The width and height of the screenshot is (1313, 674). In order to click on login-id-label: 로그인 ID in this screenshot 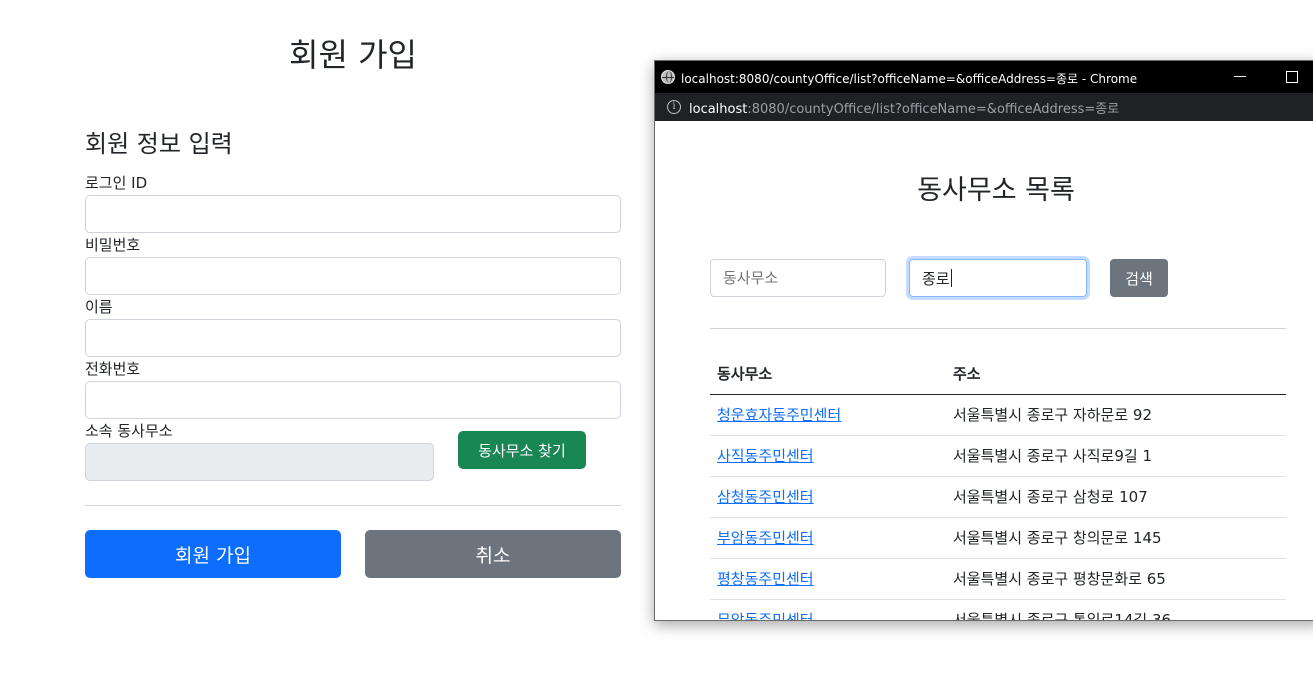, I will do `click(116, 183)`.